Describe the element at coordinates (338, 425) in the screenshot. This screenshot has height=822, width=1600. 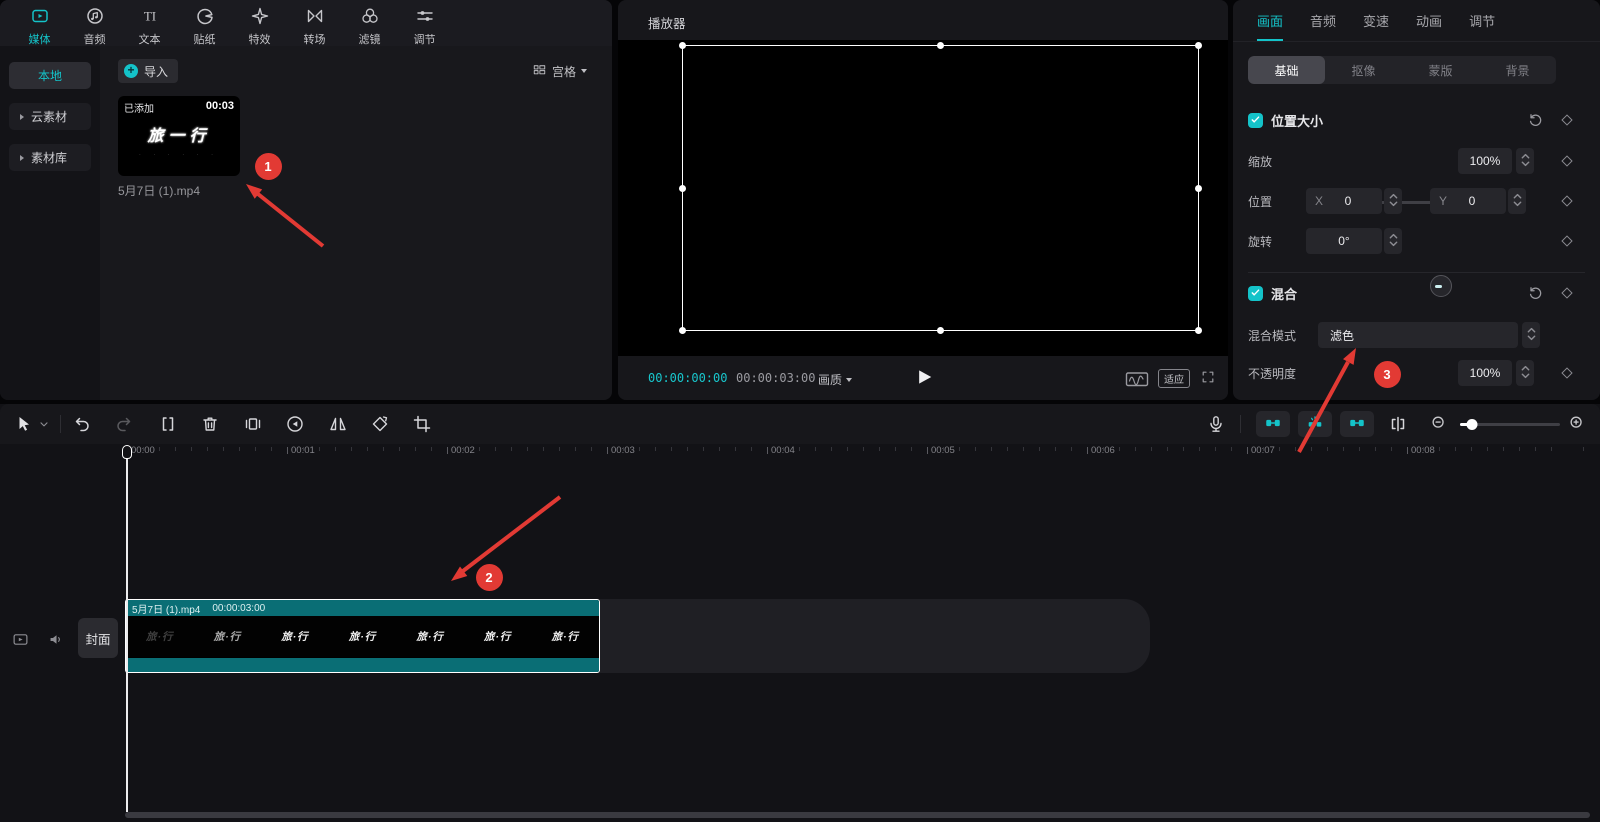
I see `mirror-icon` at that location.